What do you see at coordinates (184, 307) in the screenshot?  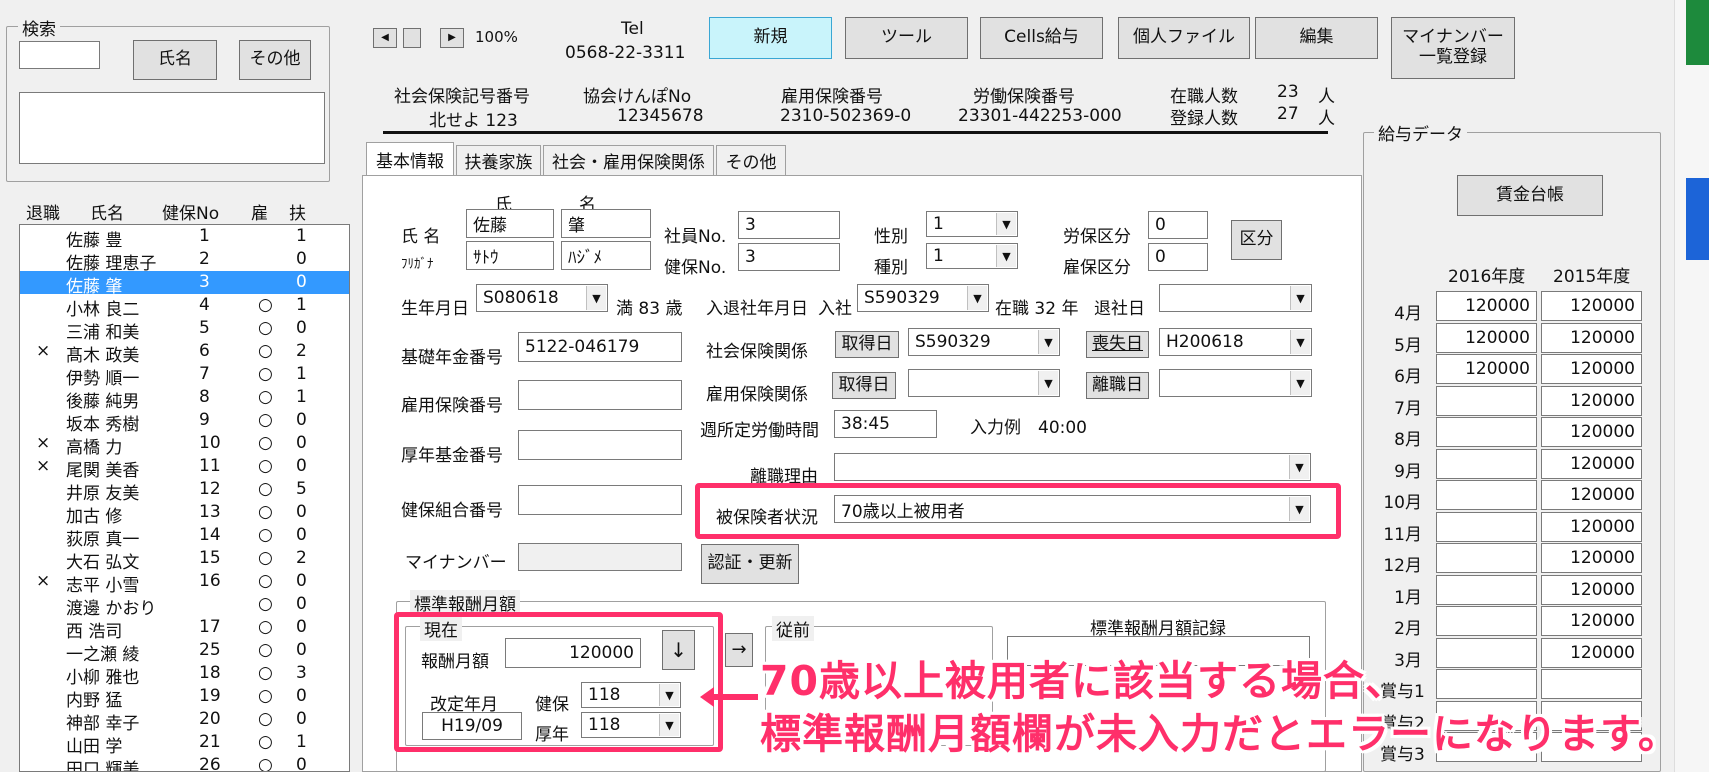 I see `employee-row: 小林 良二 4 ○ 1` at bounding box center [184, 307].